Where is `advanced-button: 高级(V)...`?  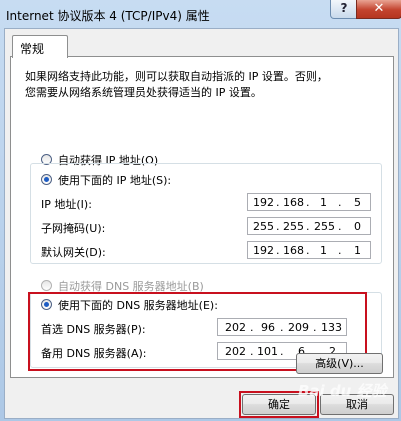 advanced-button: 高级(V)... is located at coordinates (339, 363).